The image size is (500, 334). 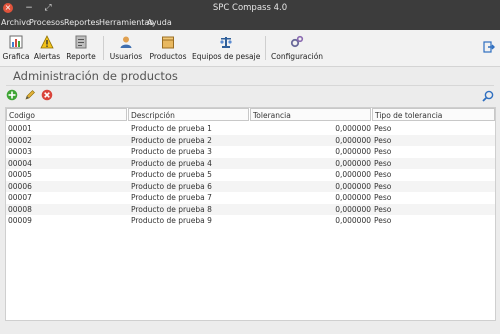 I want to click on pencil-icon, so click(x=30, y=95).